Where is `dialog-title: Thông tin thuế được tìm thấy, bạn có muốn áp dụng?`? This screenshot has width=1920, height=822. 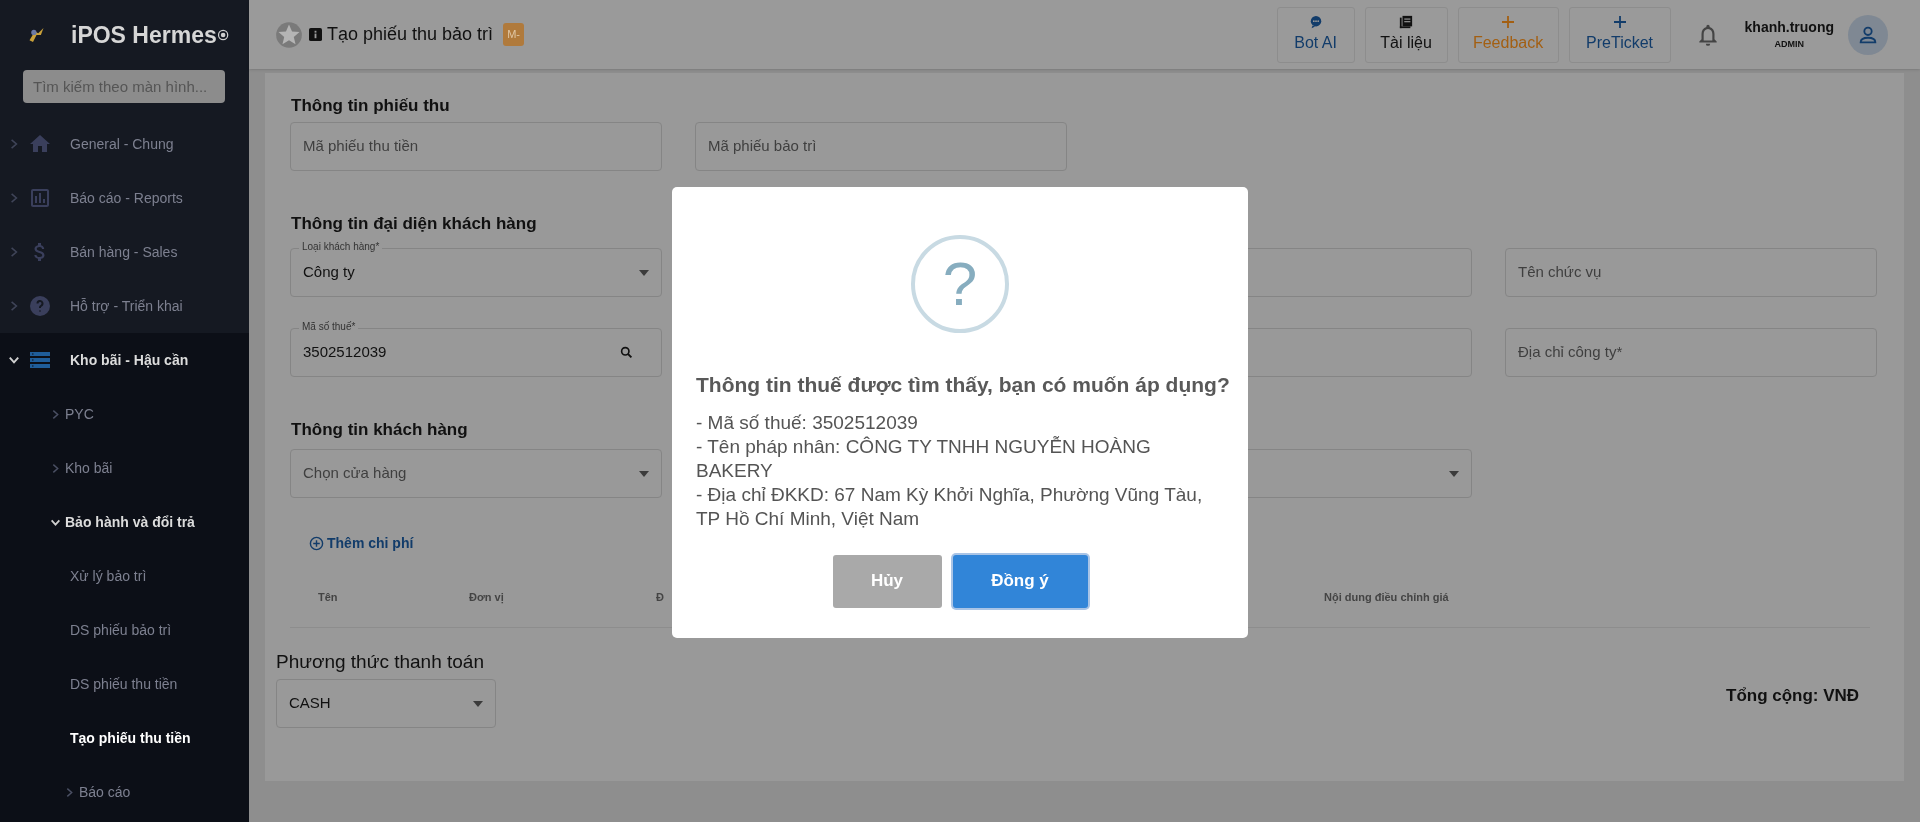 dialog-title: Thông tin thuế được tìm thấy, bạn có muốn áp dụng? is located at coordinates (963, 385).